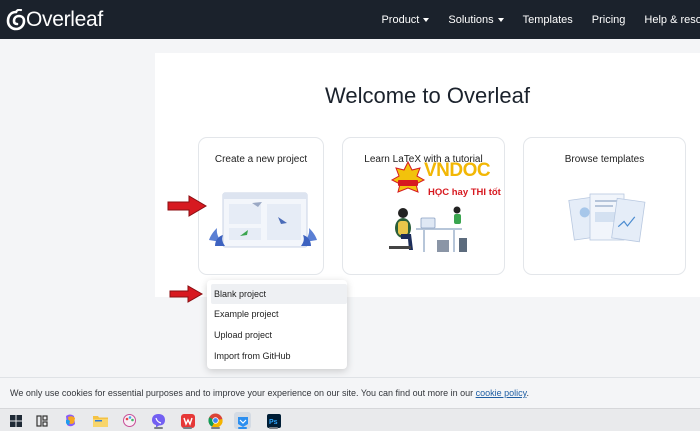  Describe the element at coordinates (277, 314) in the screenshot. I see `example-project-item: Example project` at that location.